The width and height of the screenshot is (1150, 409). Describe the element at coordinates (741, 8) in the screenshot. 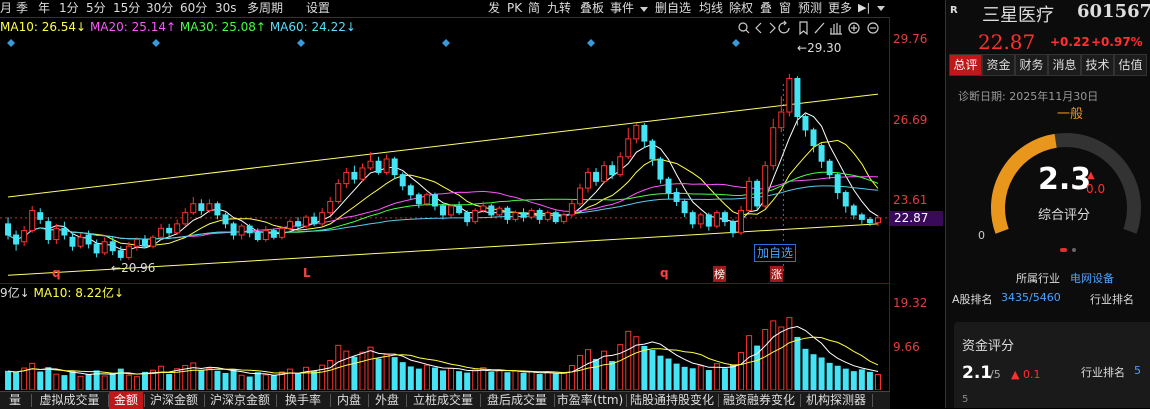

I see `tool-exright: 除权` at that location.